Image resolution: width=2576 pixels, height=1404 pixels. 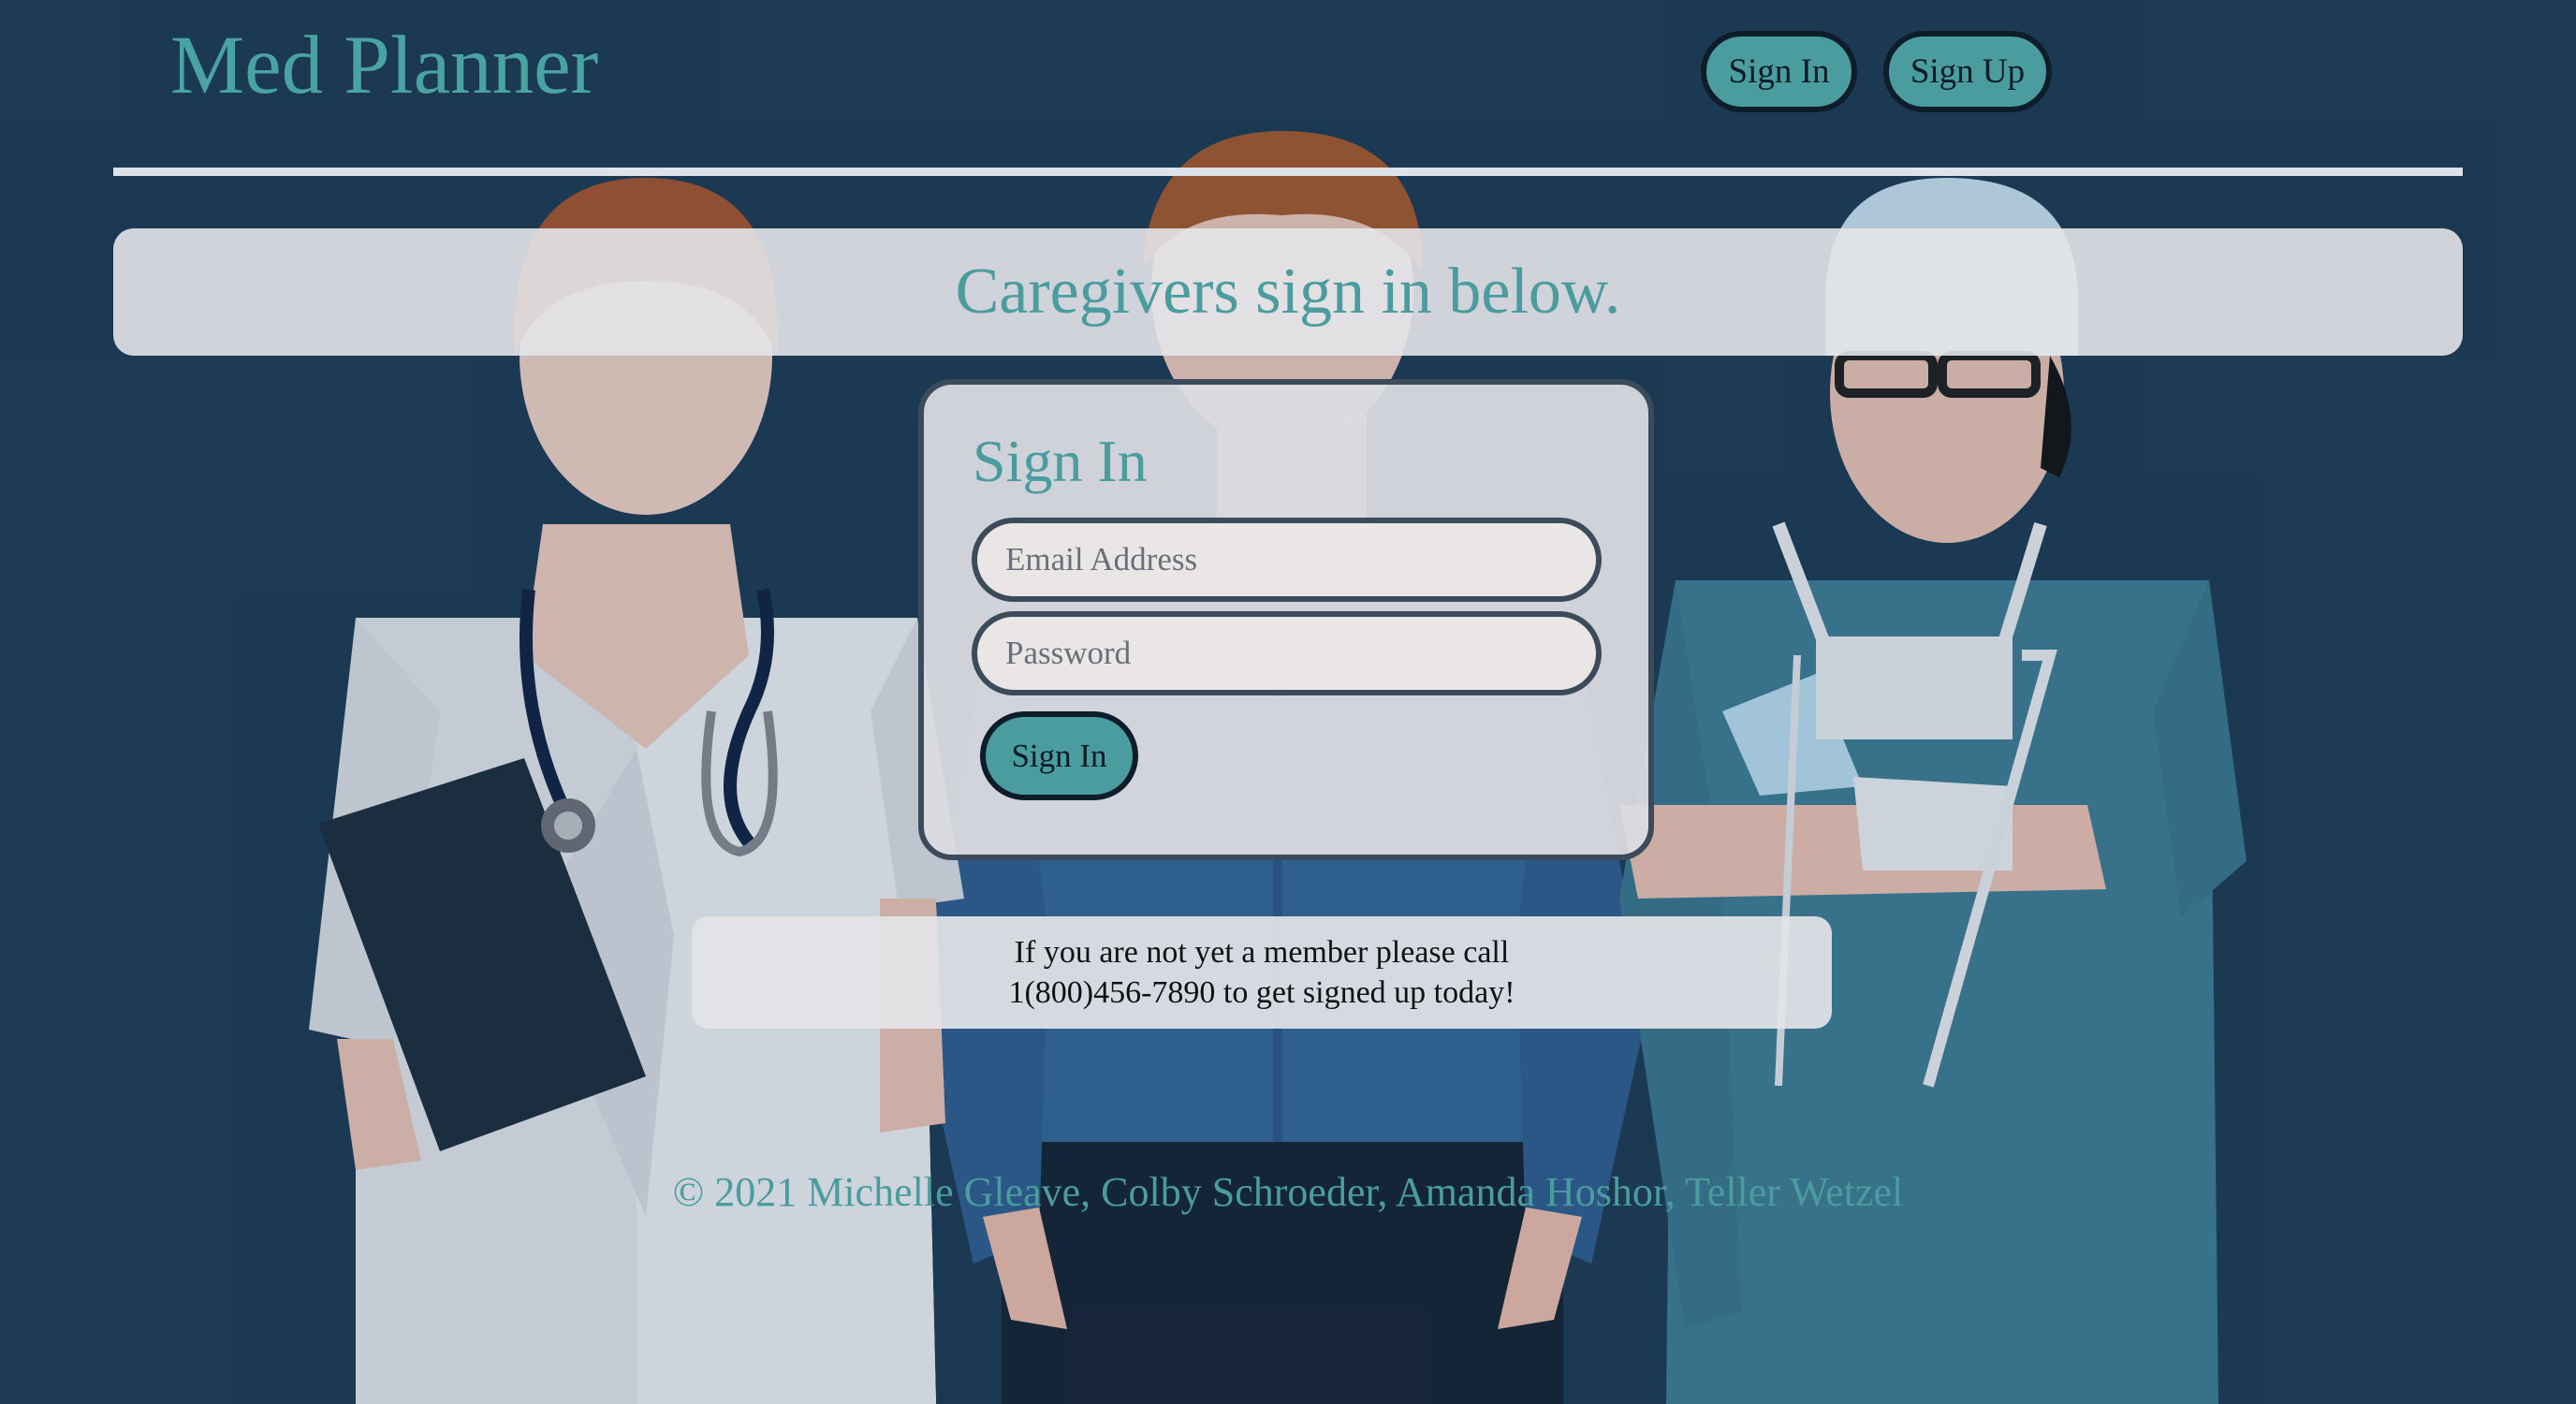 I want to click on password-field, so click(x=1287, y=653).